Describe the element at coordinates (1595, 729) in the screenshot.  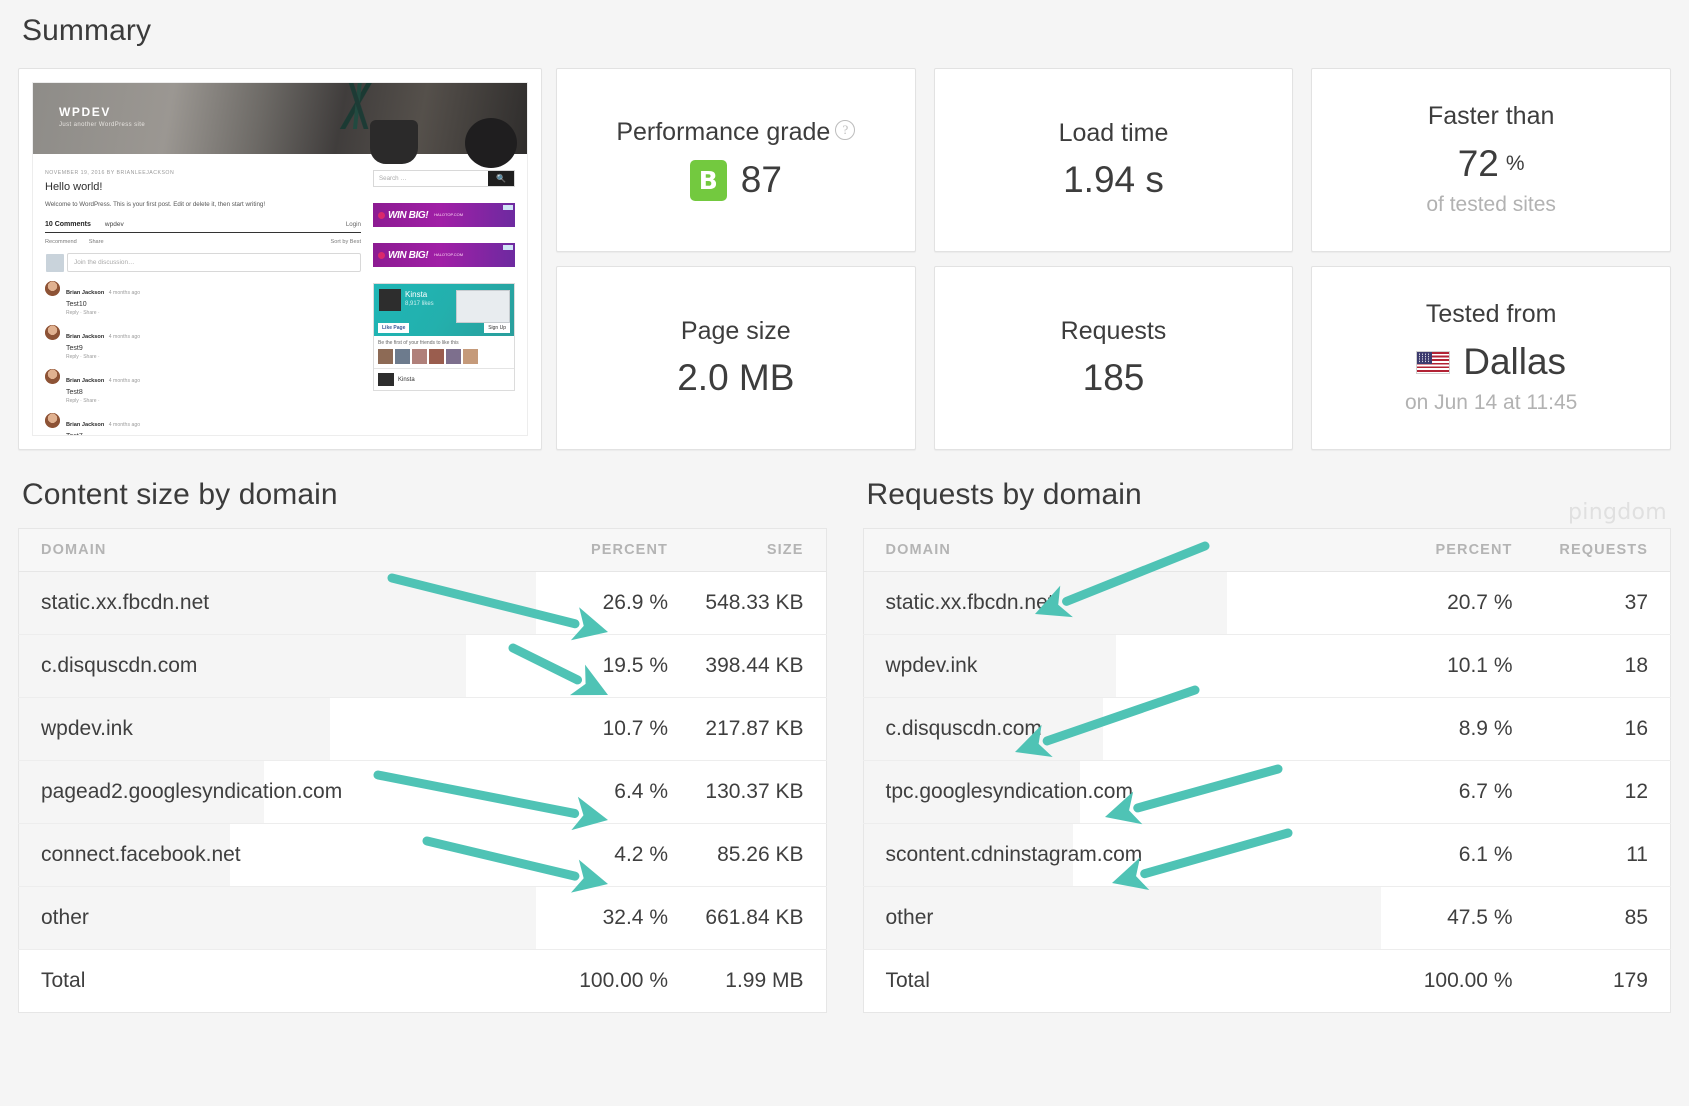
I see `cell-value: 16` at that location.